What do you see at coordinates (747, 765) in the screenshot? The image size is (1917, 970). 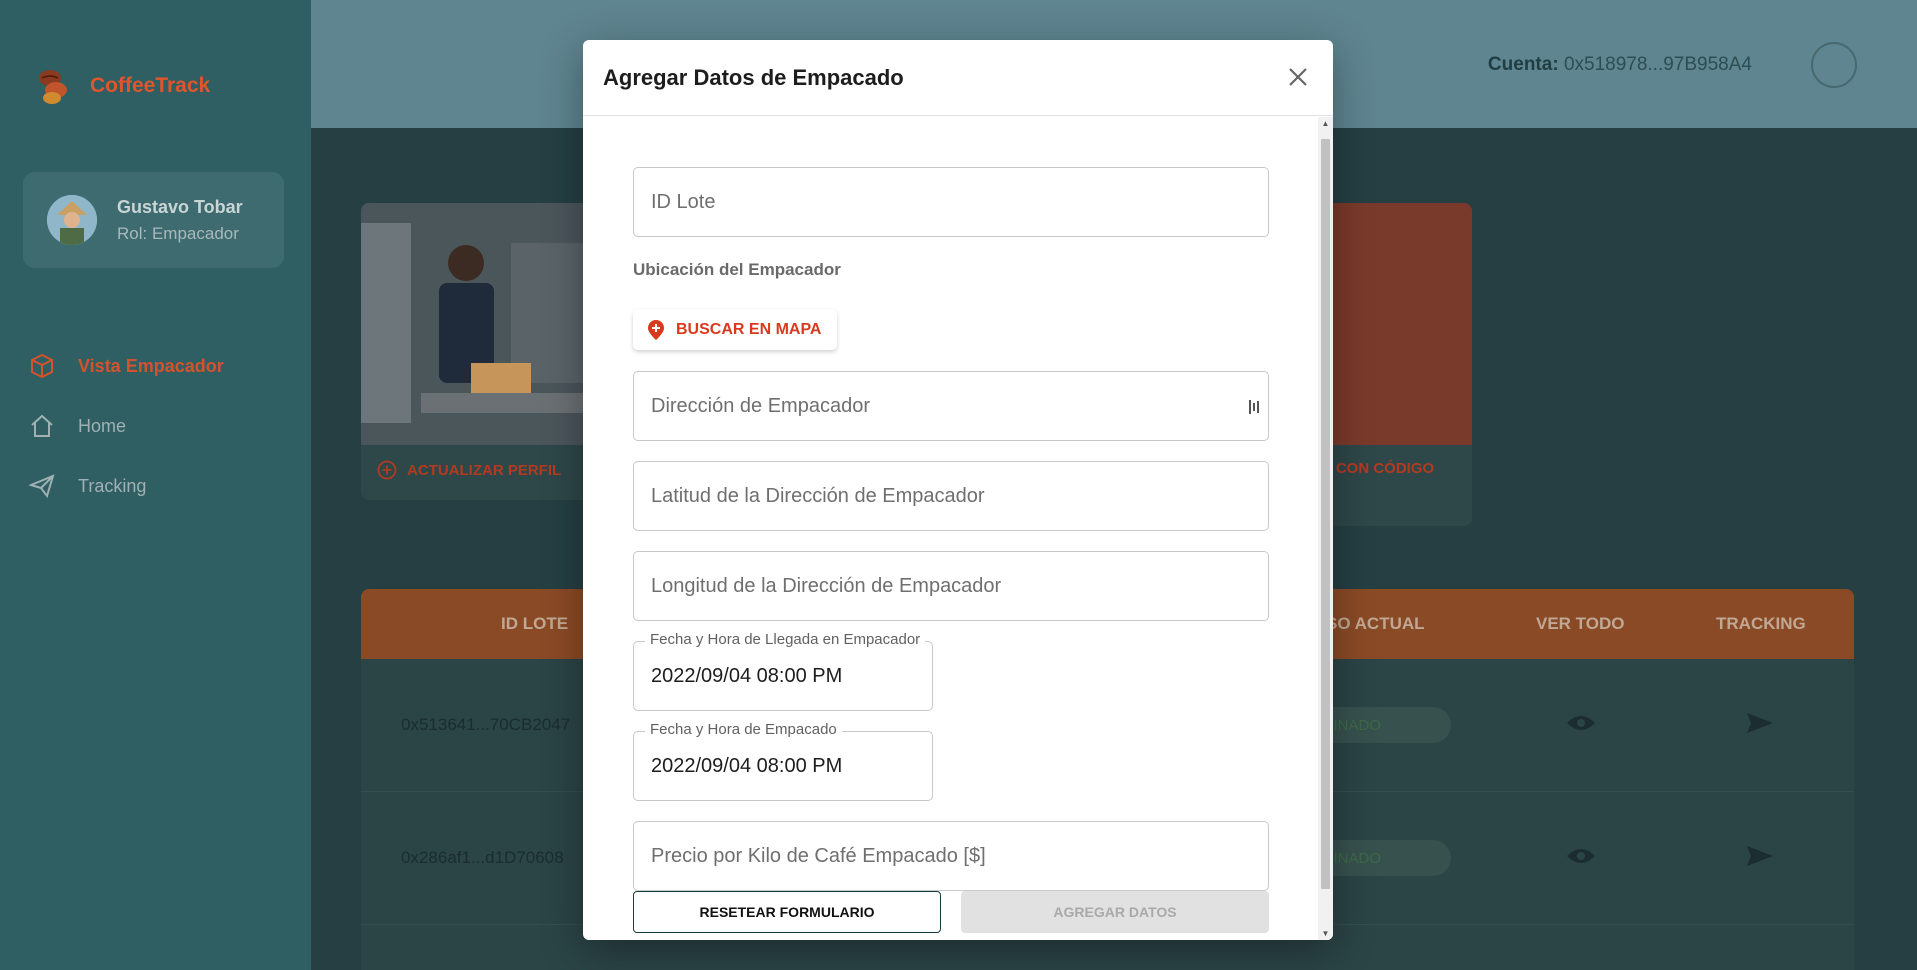 I see `fecha-empacado-value: 2022/09/04 08:00 PM` at bounding box center [747, 765].